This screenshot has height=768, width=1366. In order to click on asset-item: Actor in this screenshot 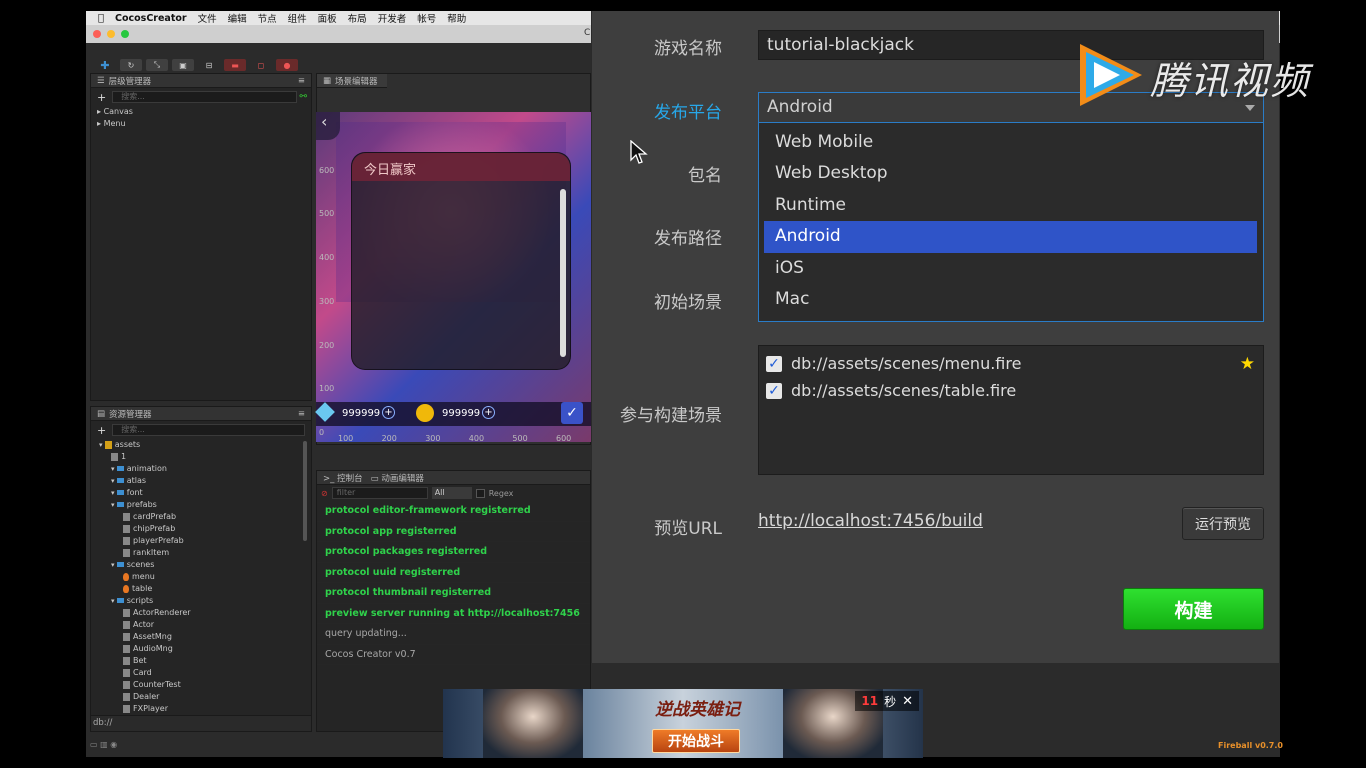, I will do `click(203, 625)`.